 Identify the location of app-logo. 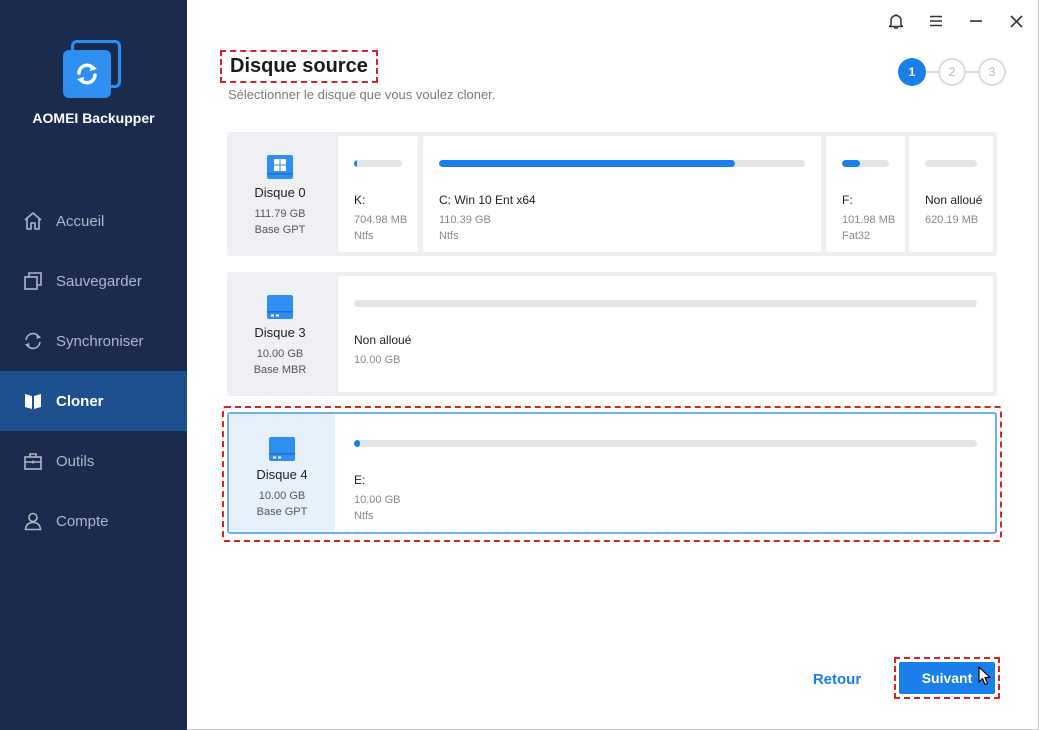
(93, 70).